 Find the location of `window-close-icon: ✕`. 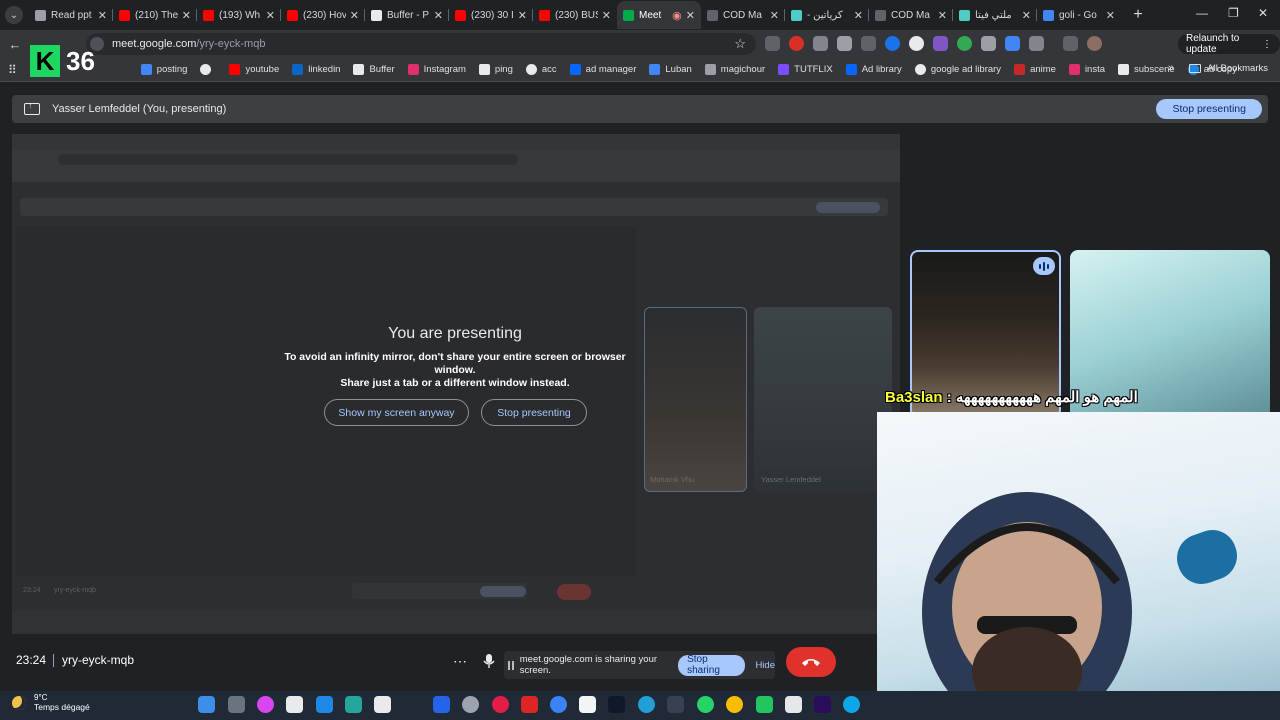

window-close-icon: ✕ is located at coordinates (1263, 13).